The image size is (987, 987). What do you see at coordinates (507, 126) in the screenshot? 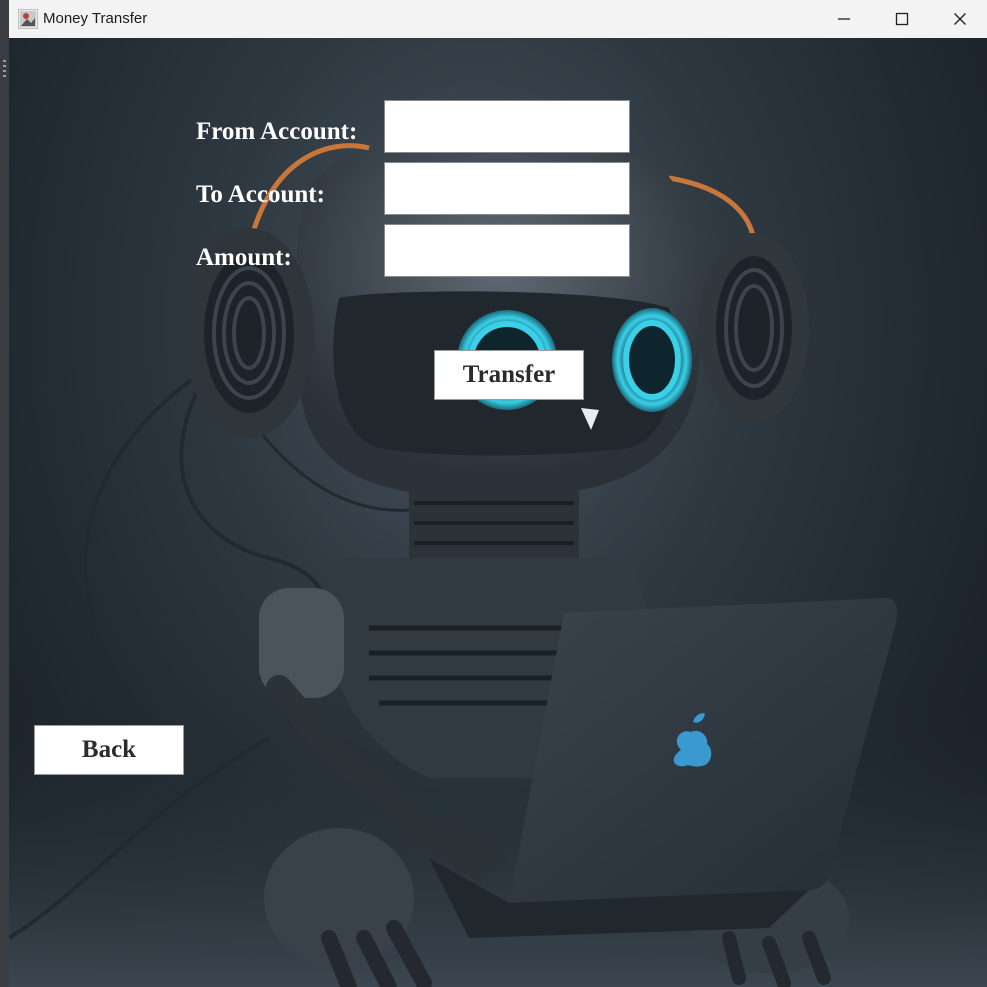
I see `from-account-field` at bounding box center [507, 126].